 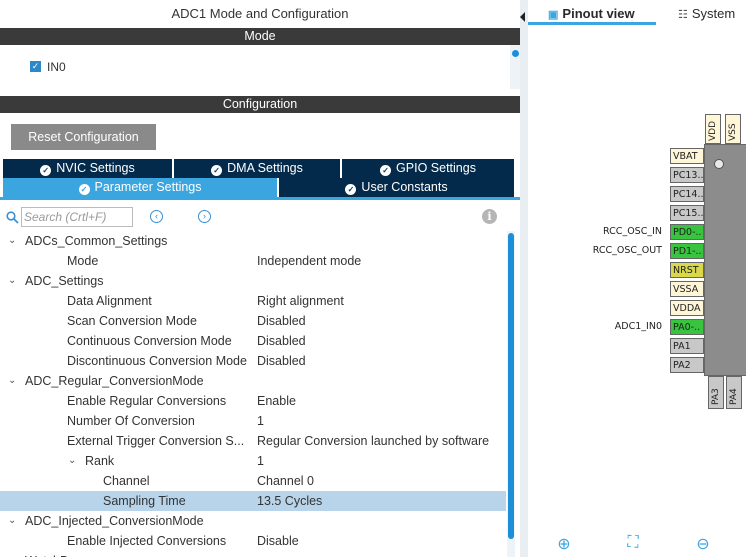 I want to click on chip-pin: PA0-.., so click(x=687, y=327).